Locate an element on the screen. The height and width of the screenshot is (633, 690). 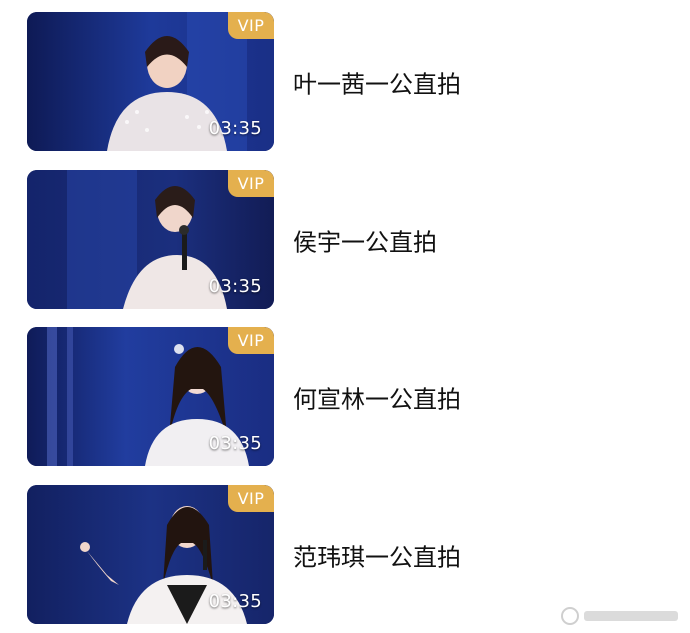
video-title: 范玮琪一公直拍 is located at coordinates (377, 555).